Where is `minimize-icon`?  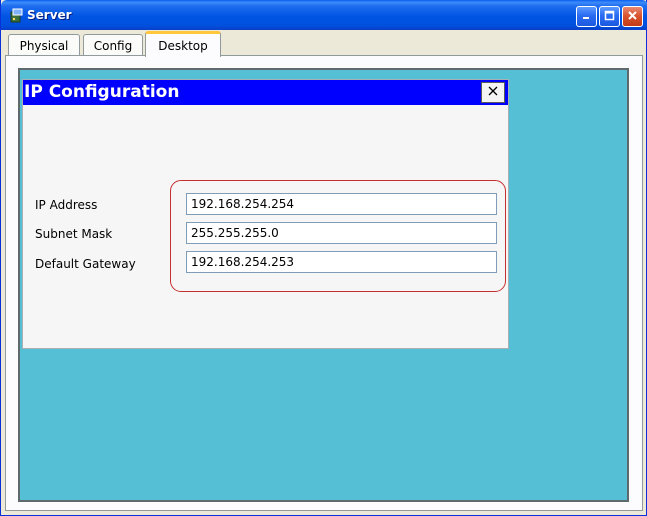 minimize-icon is located at coordinates (586, 17).